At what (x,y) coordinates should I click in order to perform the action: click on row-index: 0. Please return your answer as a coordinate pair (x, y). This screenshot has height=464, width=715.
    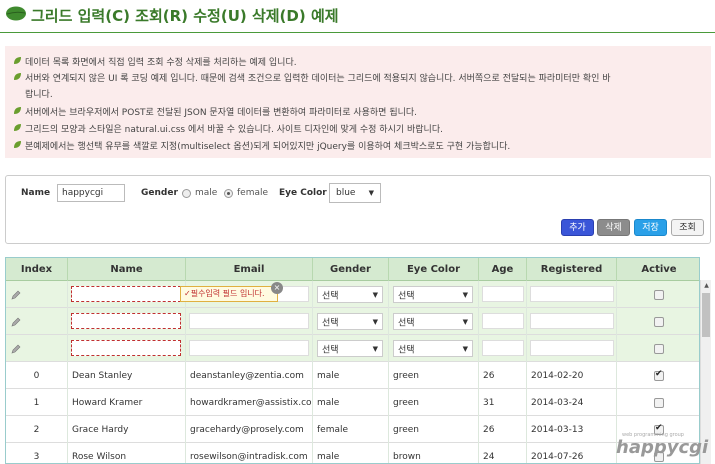
    Looking at the image, I should click on (36, 375).